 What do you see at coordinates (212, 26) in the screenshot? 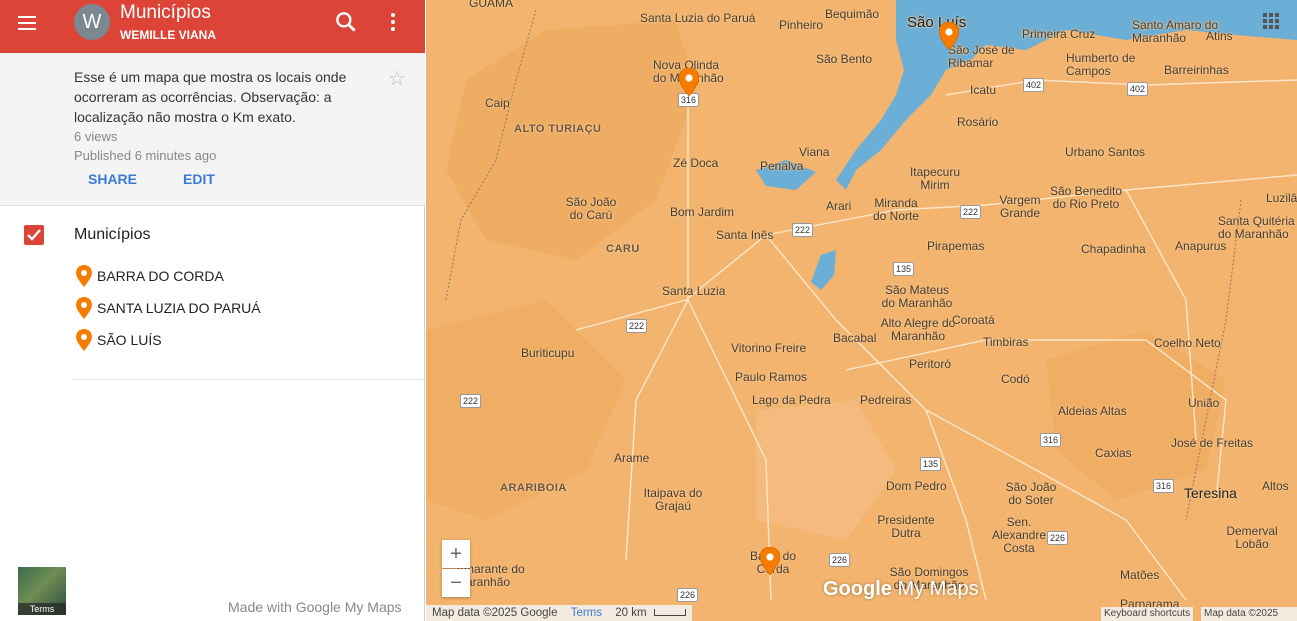
I see `panel-header: W Municípios WEMILLE VIANA` at bounding box center [212, 26].